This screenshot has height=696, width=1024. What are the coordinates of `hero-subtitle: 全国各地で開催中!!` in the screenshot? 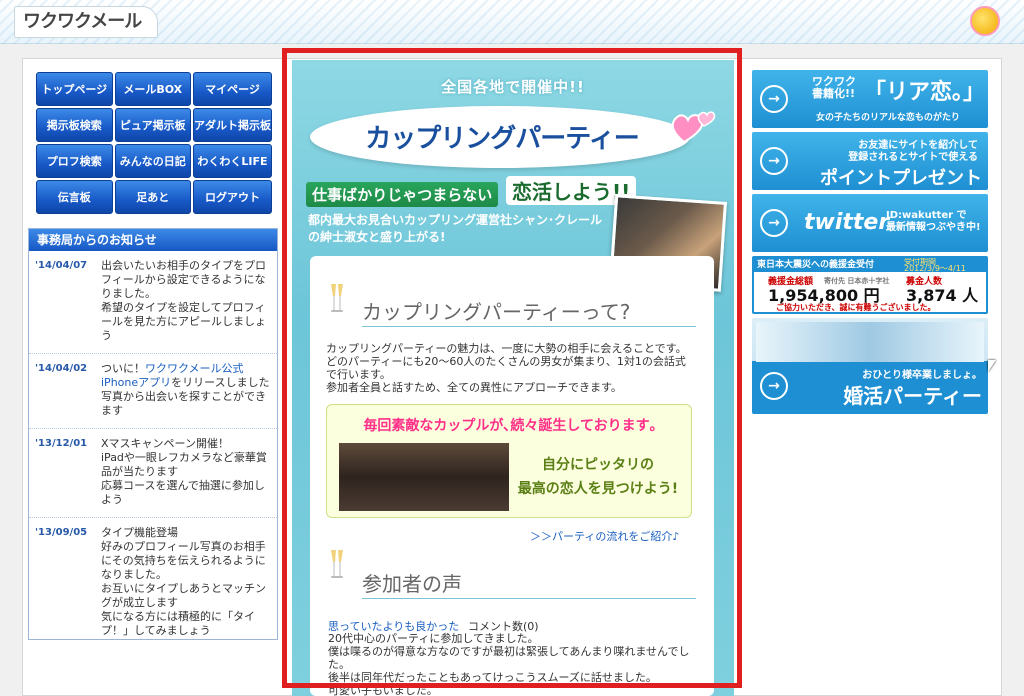 It's located at (513, 87).